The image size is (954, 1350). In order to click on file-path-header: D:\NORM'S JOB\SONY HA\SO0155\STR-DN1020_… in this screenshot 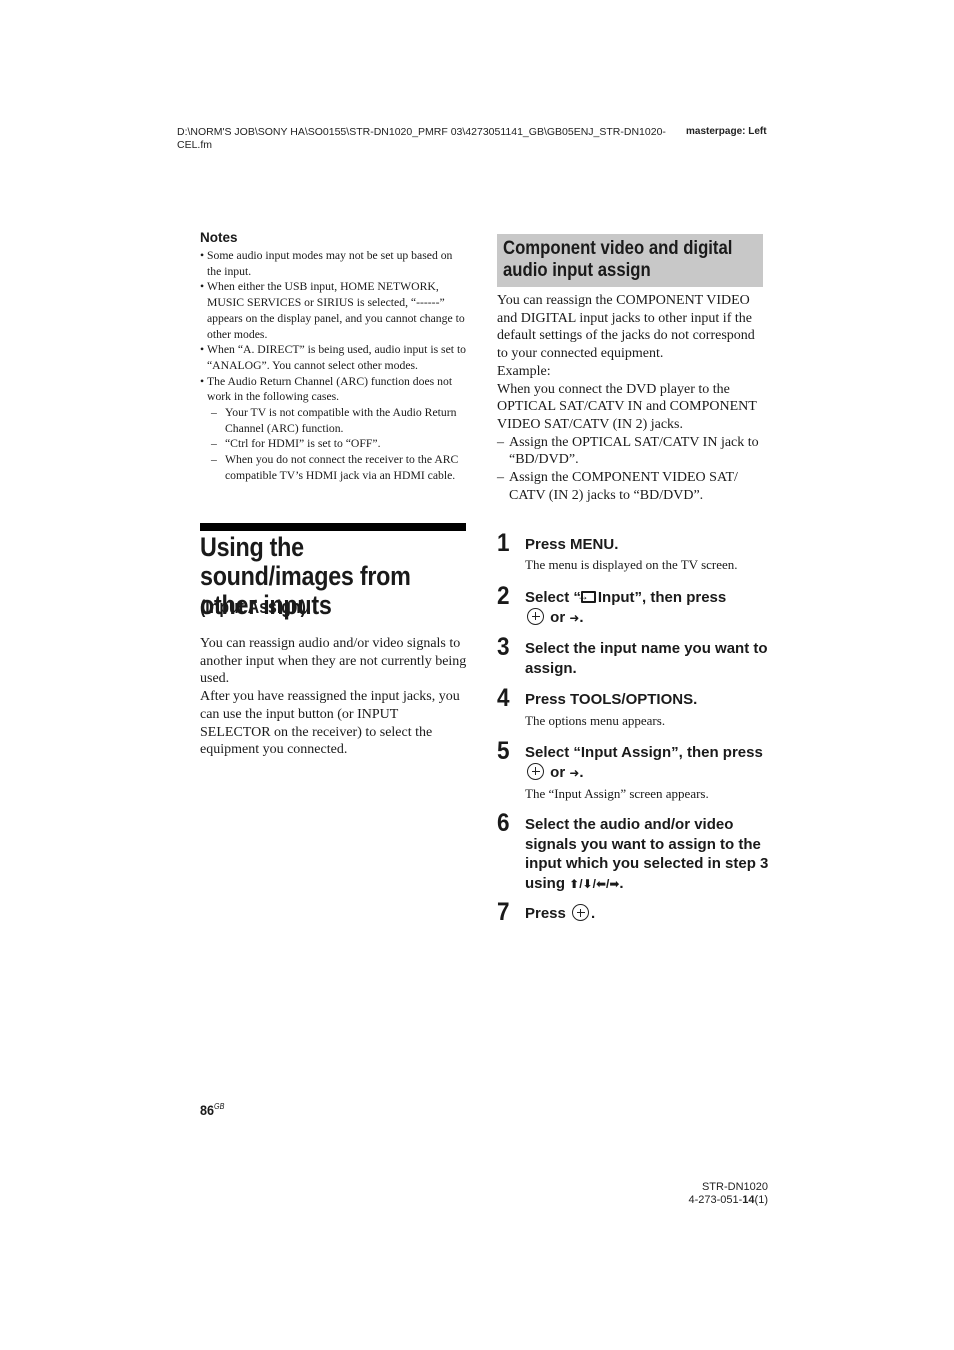, I will do `click(421, 138)`.